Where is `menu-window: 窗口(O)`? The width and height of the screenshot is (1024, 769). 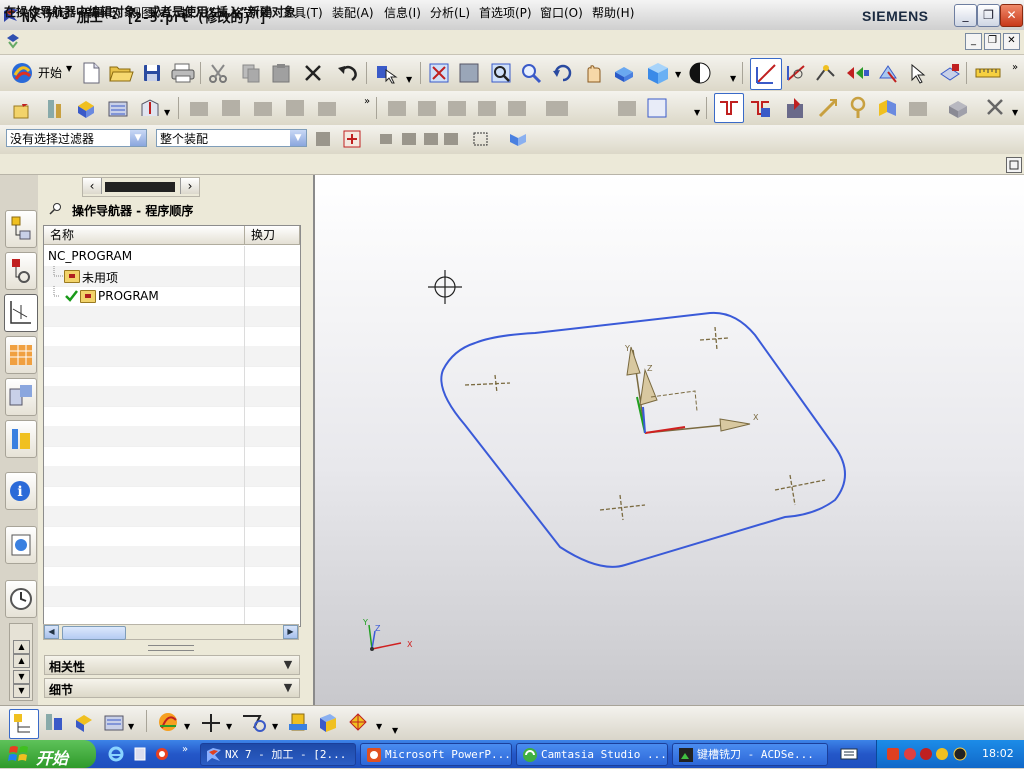 menu-window: 窗口(O) is located at coordinates (561, 12).